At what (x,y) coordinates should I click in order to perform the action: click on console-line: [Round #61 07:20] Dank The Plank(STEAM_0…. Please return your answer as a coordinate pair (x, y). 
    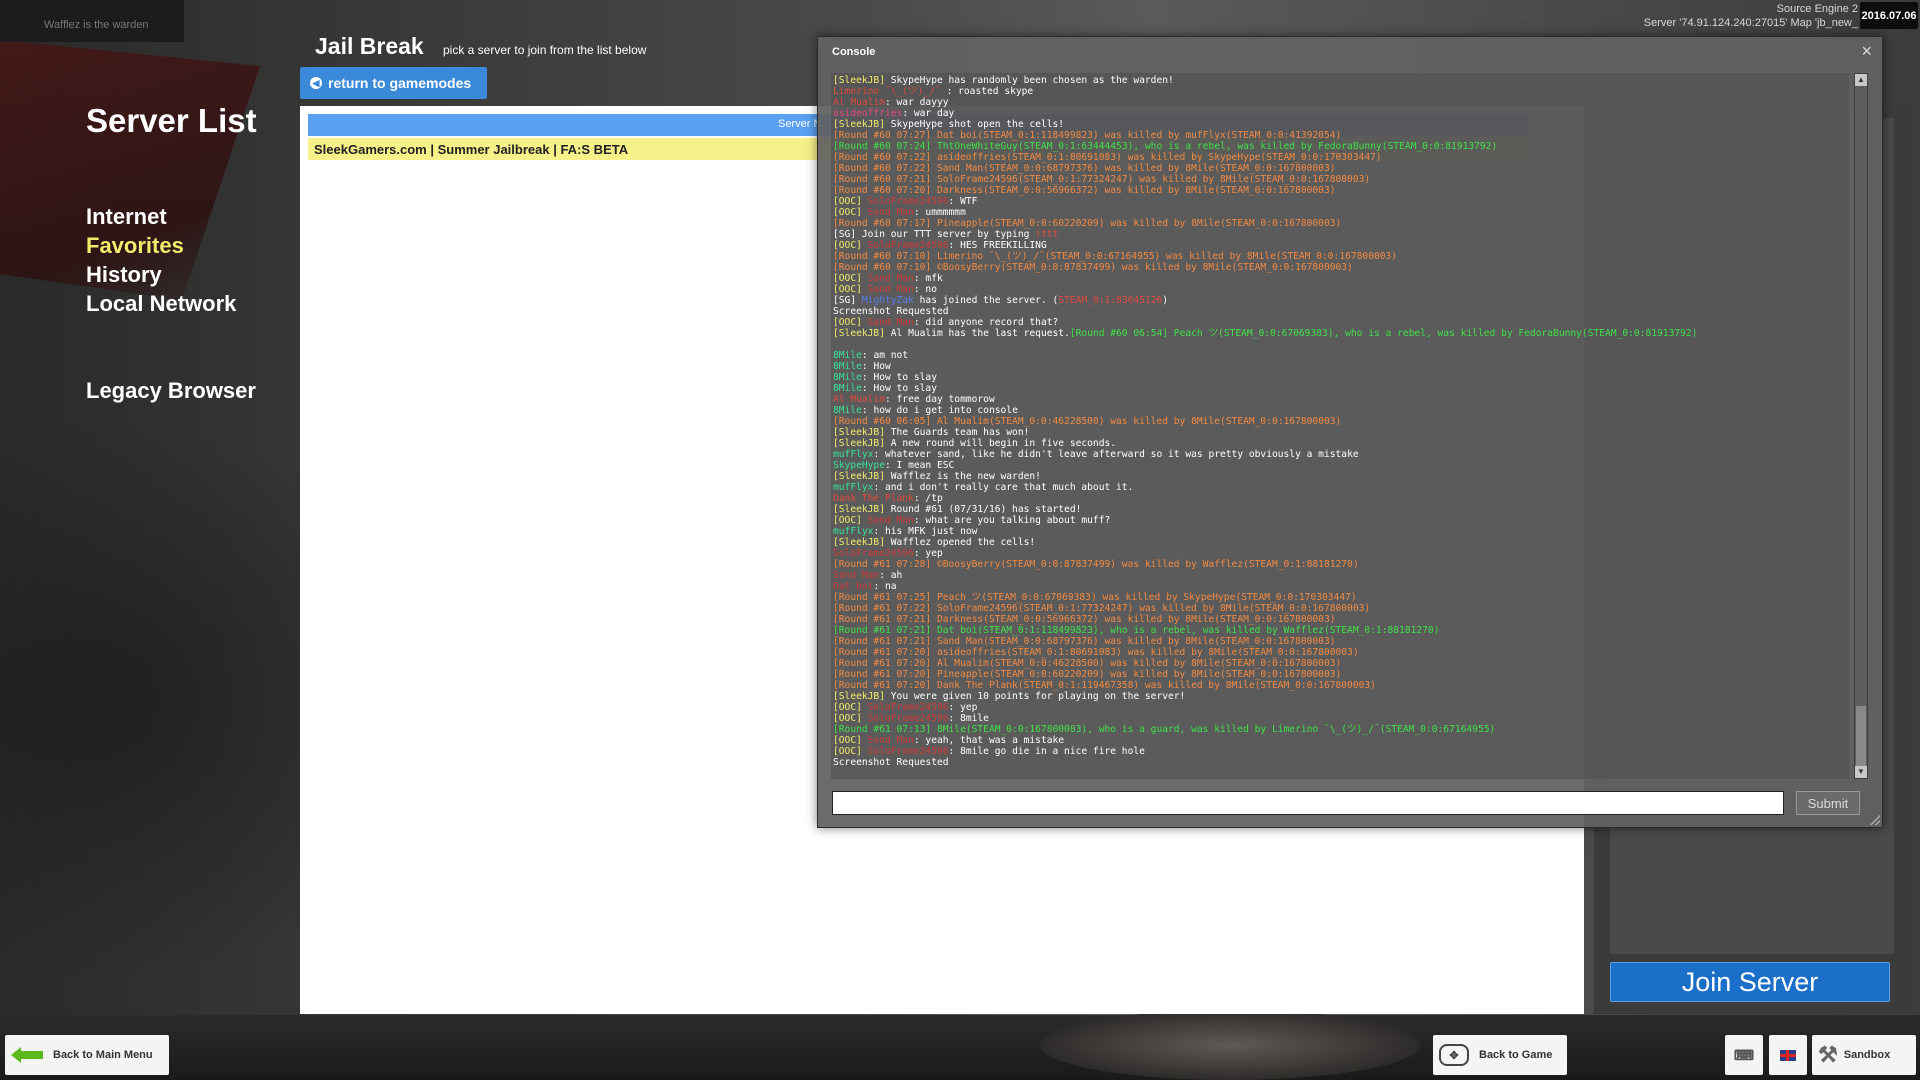
    Looking at the image, I should click on (1341, 685).